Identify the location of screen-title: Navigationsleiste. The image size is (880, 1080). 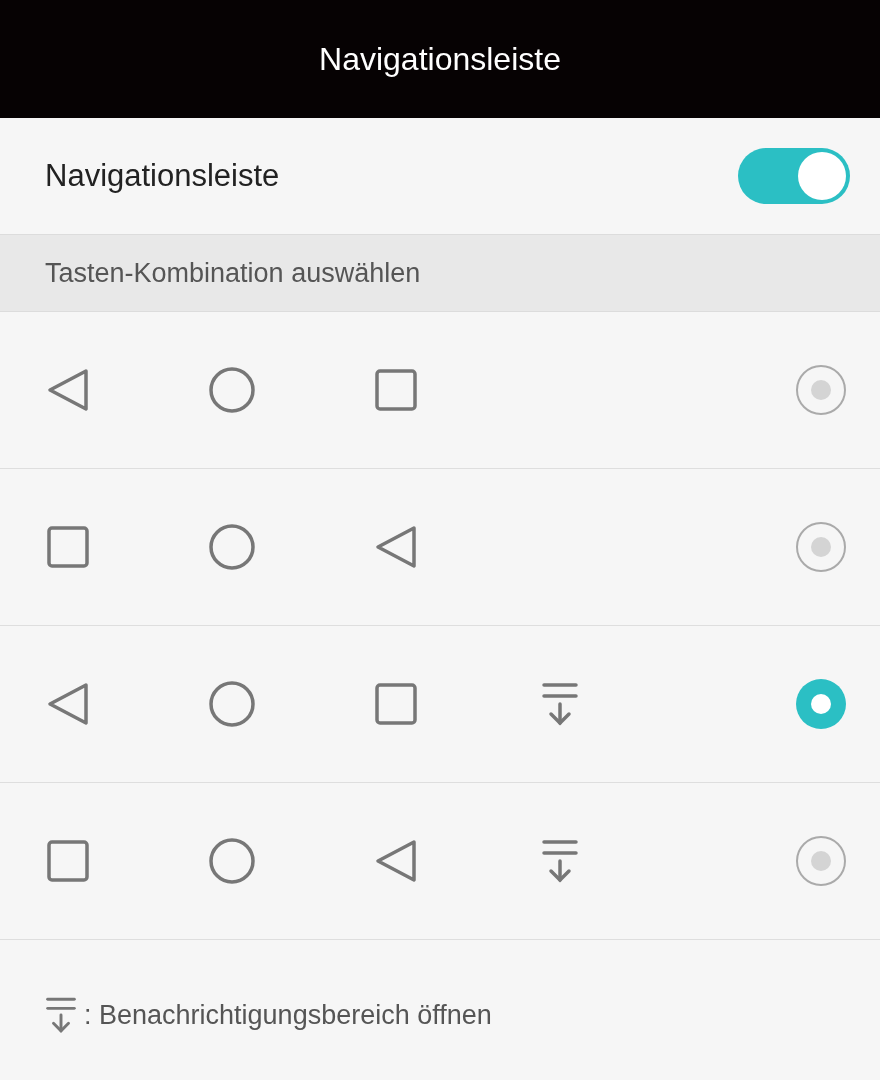
(440, 59).